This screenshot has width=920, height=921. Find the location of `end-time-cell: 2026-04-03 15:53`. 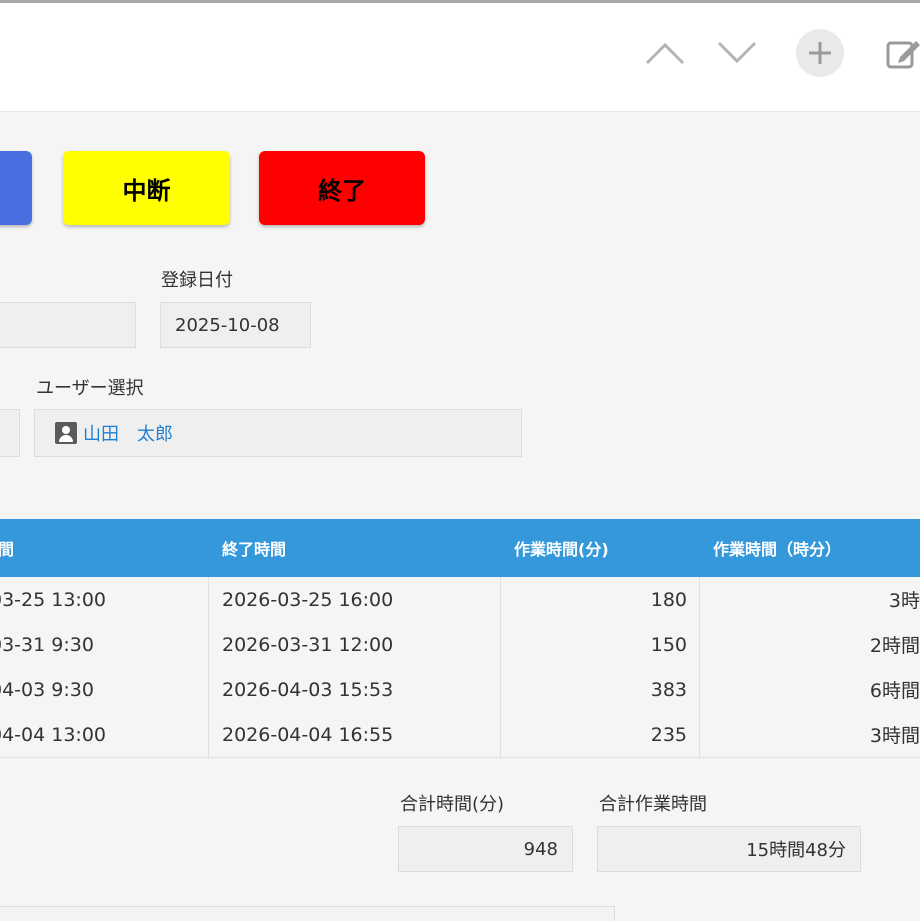

end-time-cell: 2026-04-03 15:53 is located at coordinates (308, 689).